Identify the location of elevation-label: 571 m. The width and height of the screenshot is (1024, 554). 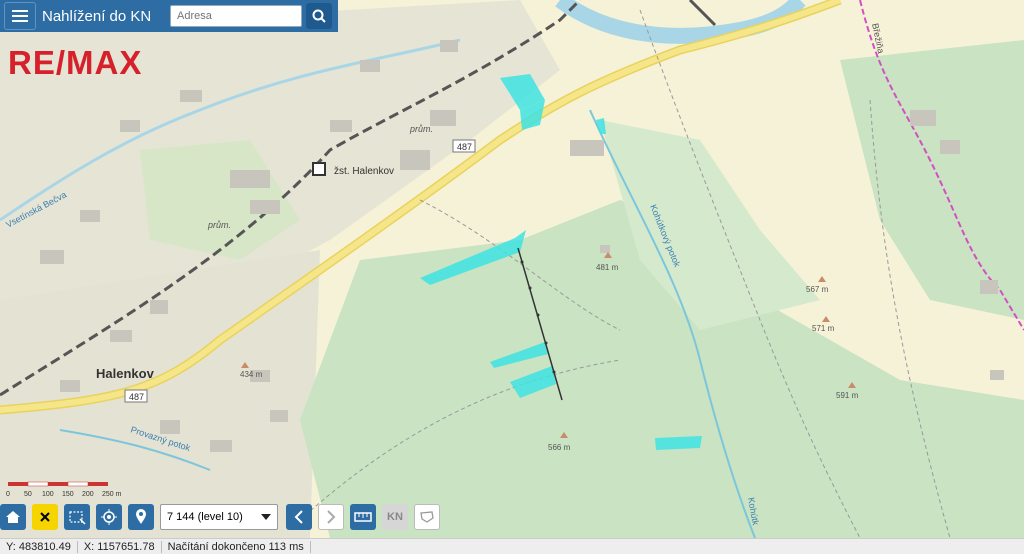
(823, 328).